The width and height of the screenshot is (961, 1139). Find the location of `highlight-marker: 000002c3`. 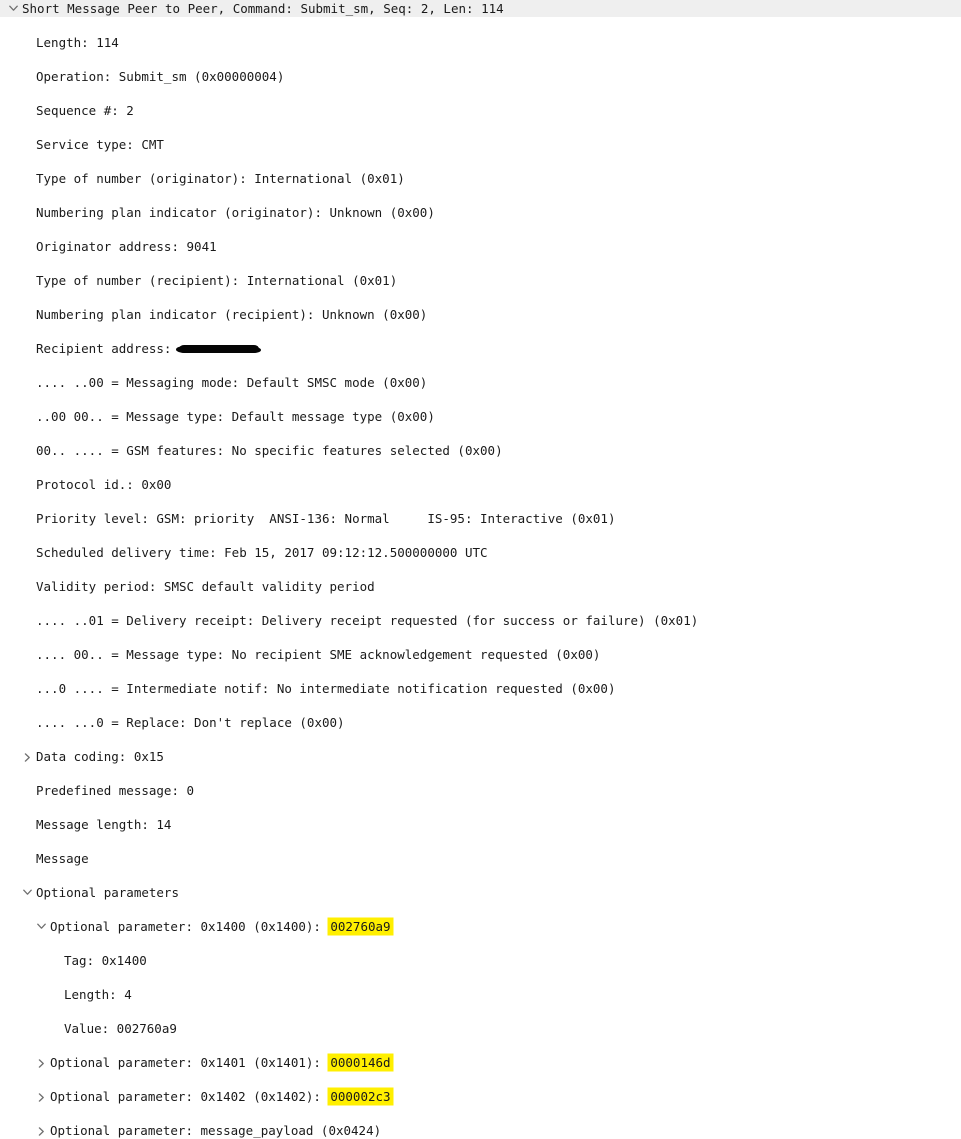

highlight-marker: 000002c3 is located at coordinates (360, 1096).